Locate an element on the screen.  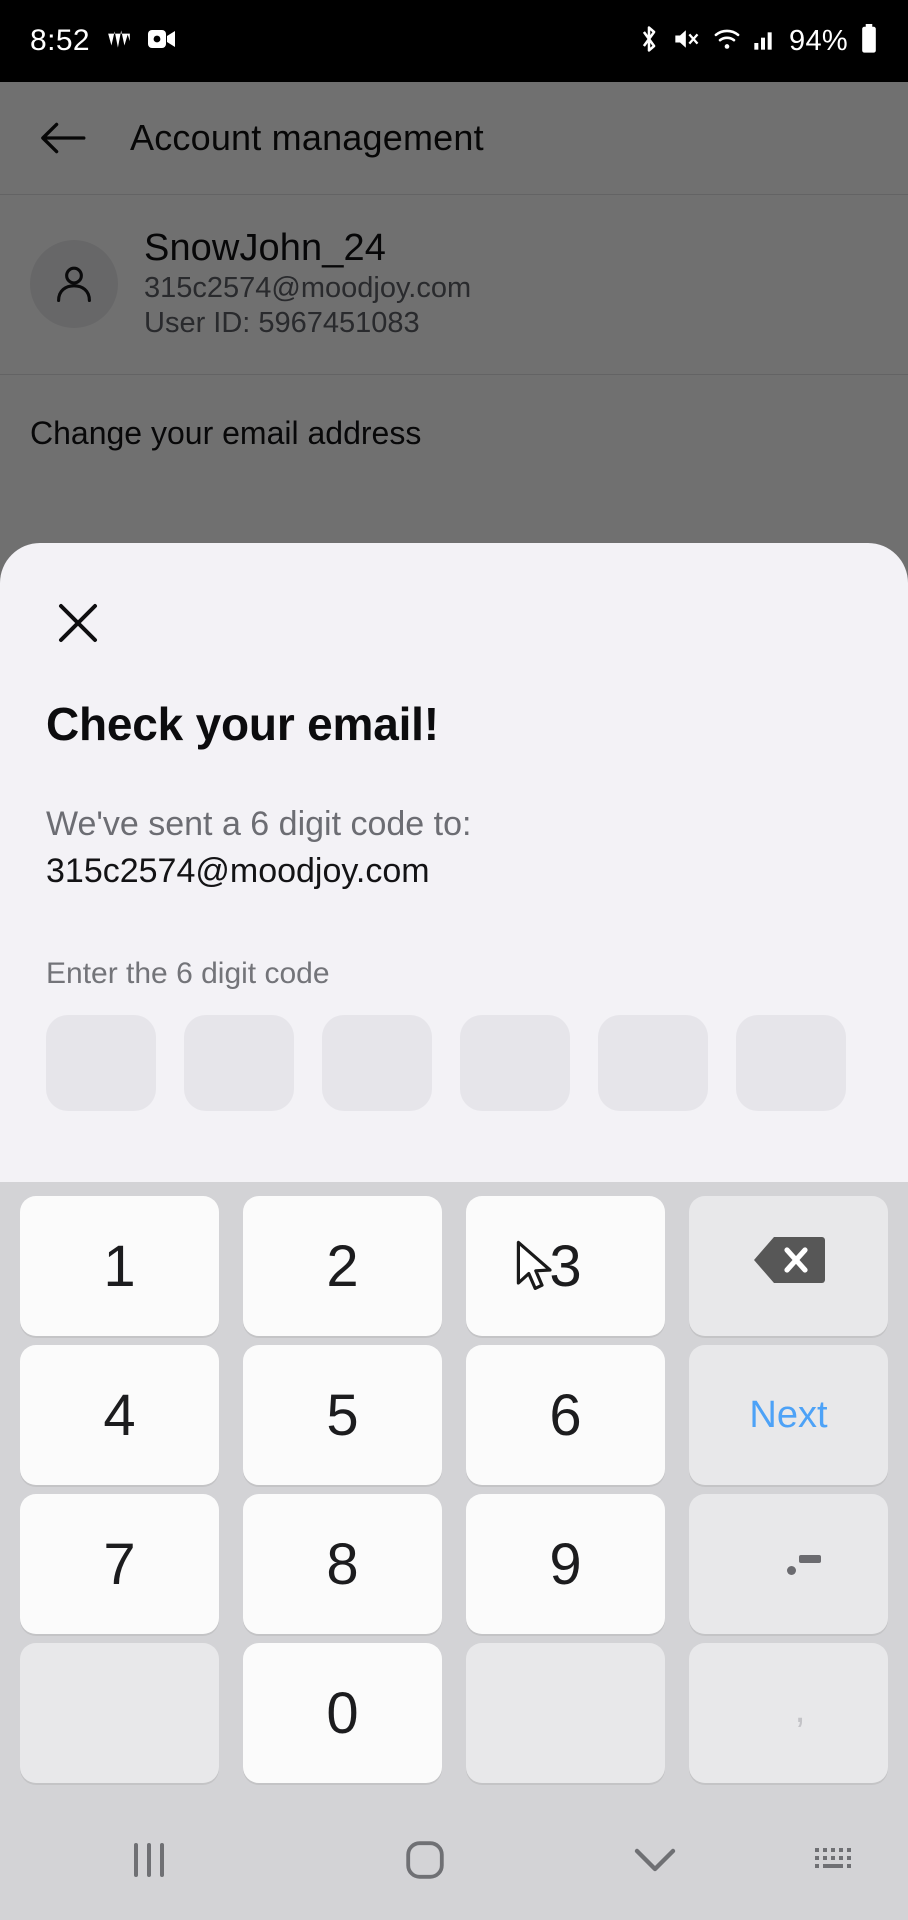
comma-glyph: , is located at coordinates (800, 1709).